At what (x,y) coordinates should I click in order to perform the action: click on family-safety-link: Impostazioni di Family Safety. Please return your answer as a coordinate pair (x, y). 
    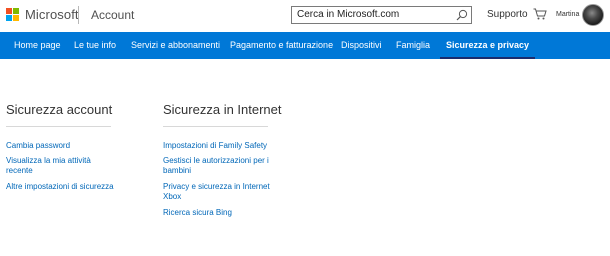
    Looking at the image, I should click on (228, 146).